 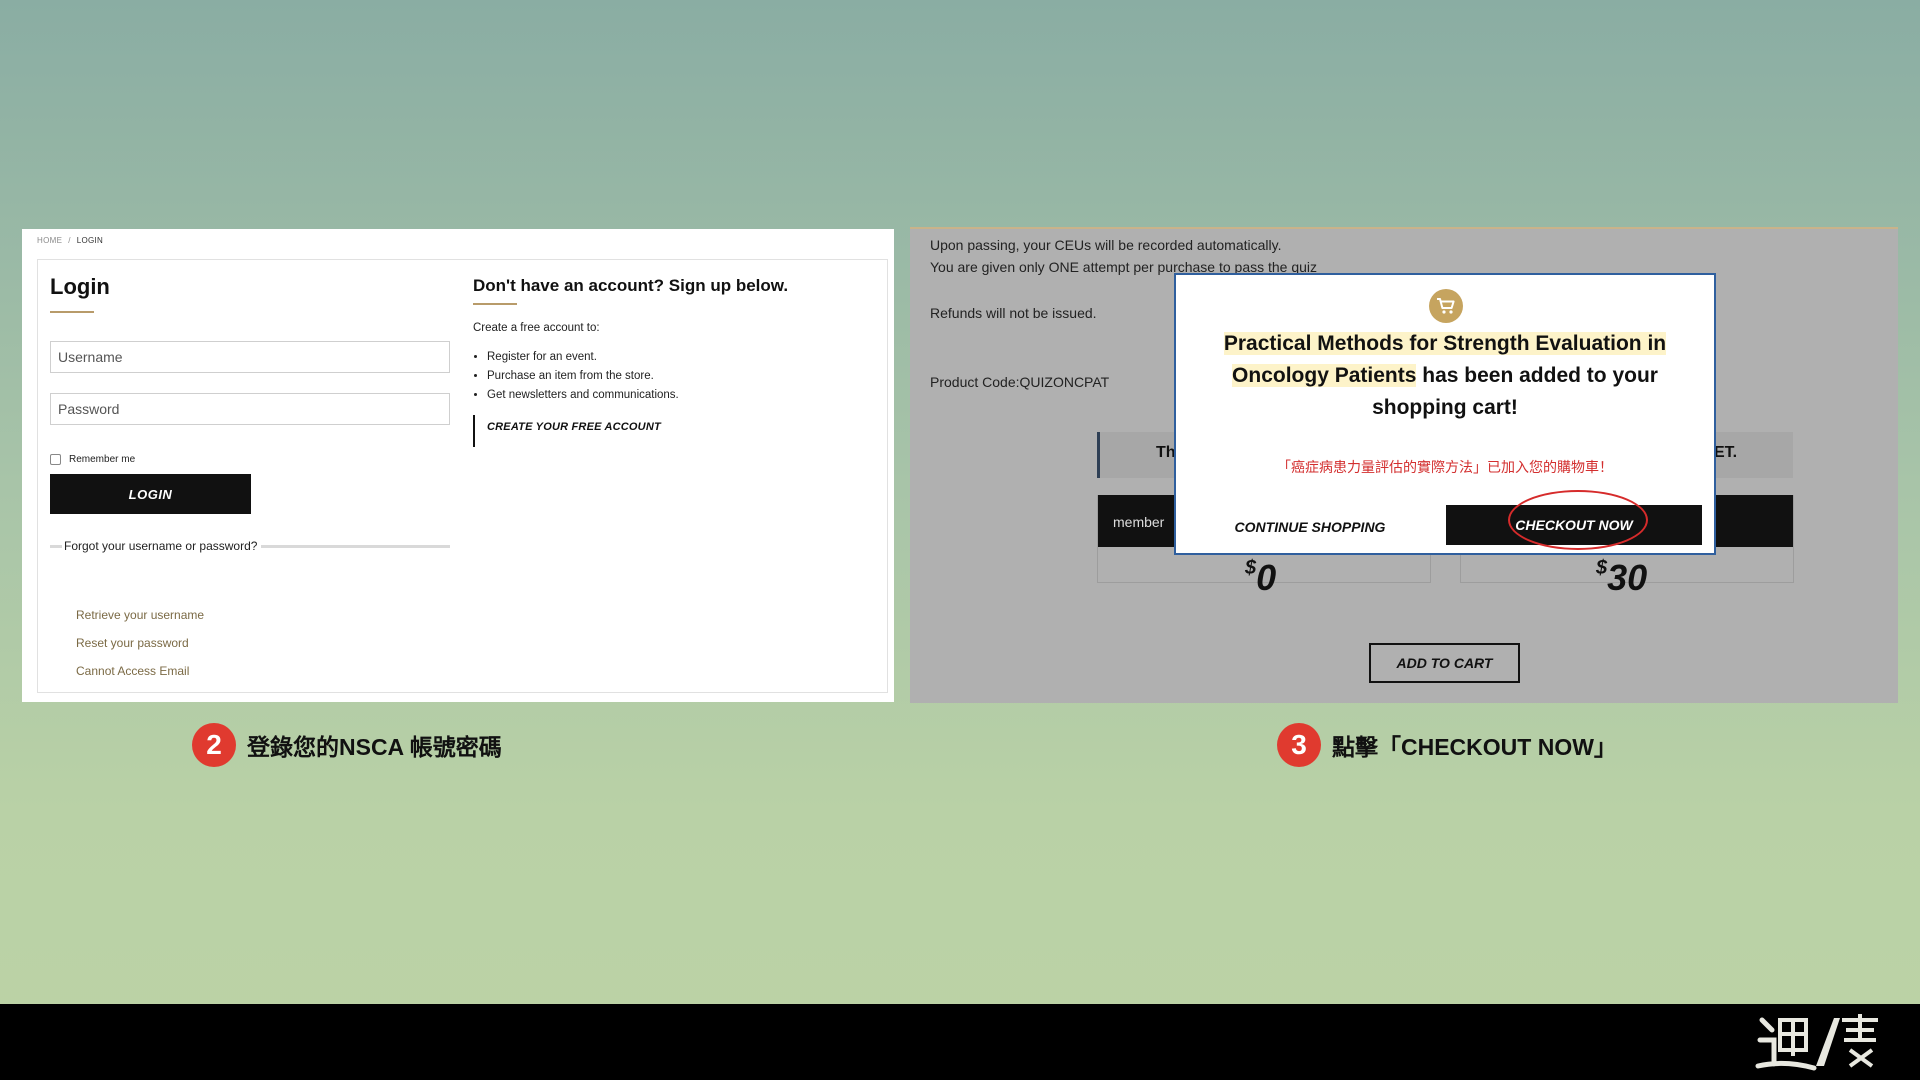 I want to click on breadcrumb-home: HOME, so click(x=49, y=240).